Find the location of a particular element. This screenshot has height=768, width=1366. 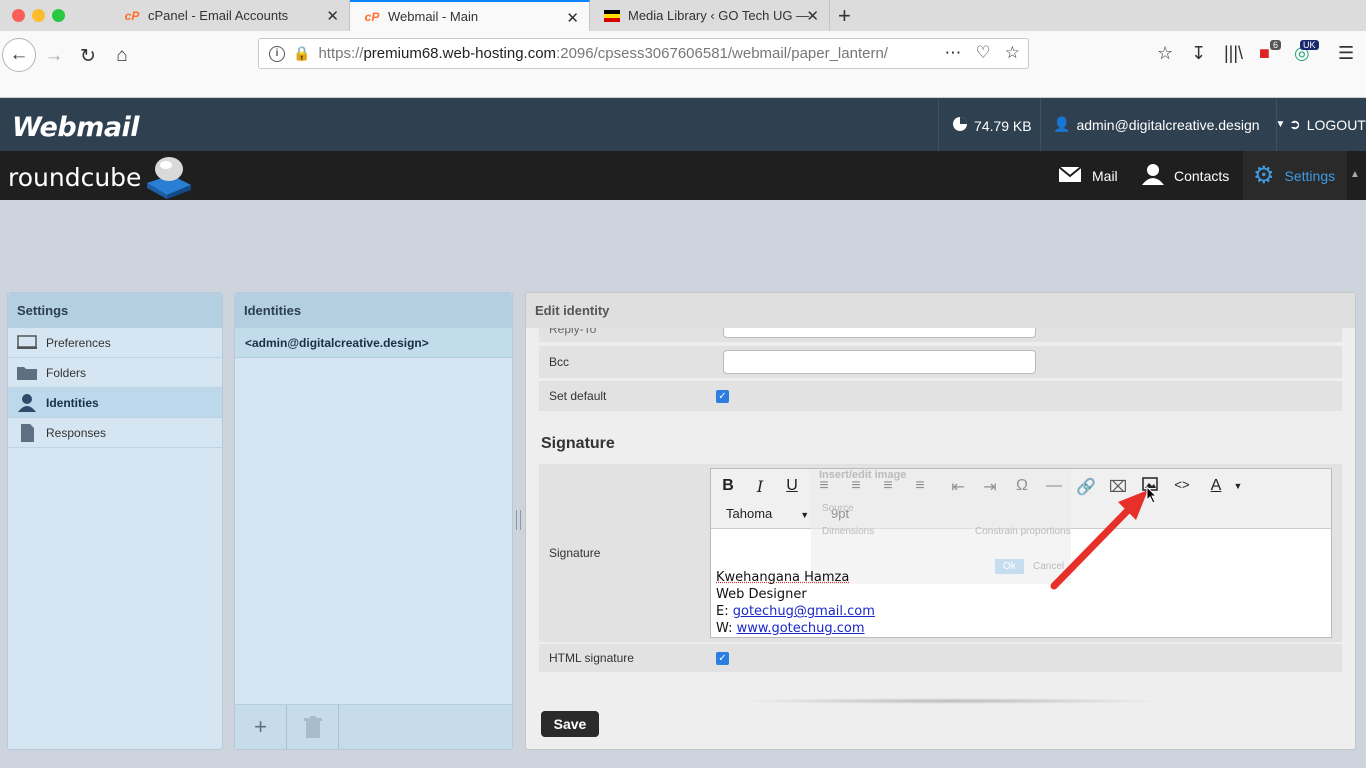

user-icon is located at coordinates (1153, 175).